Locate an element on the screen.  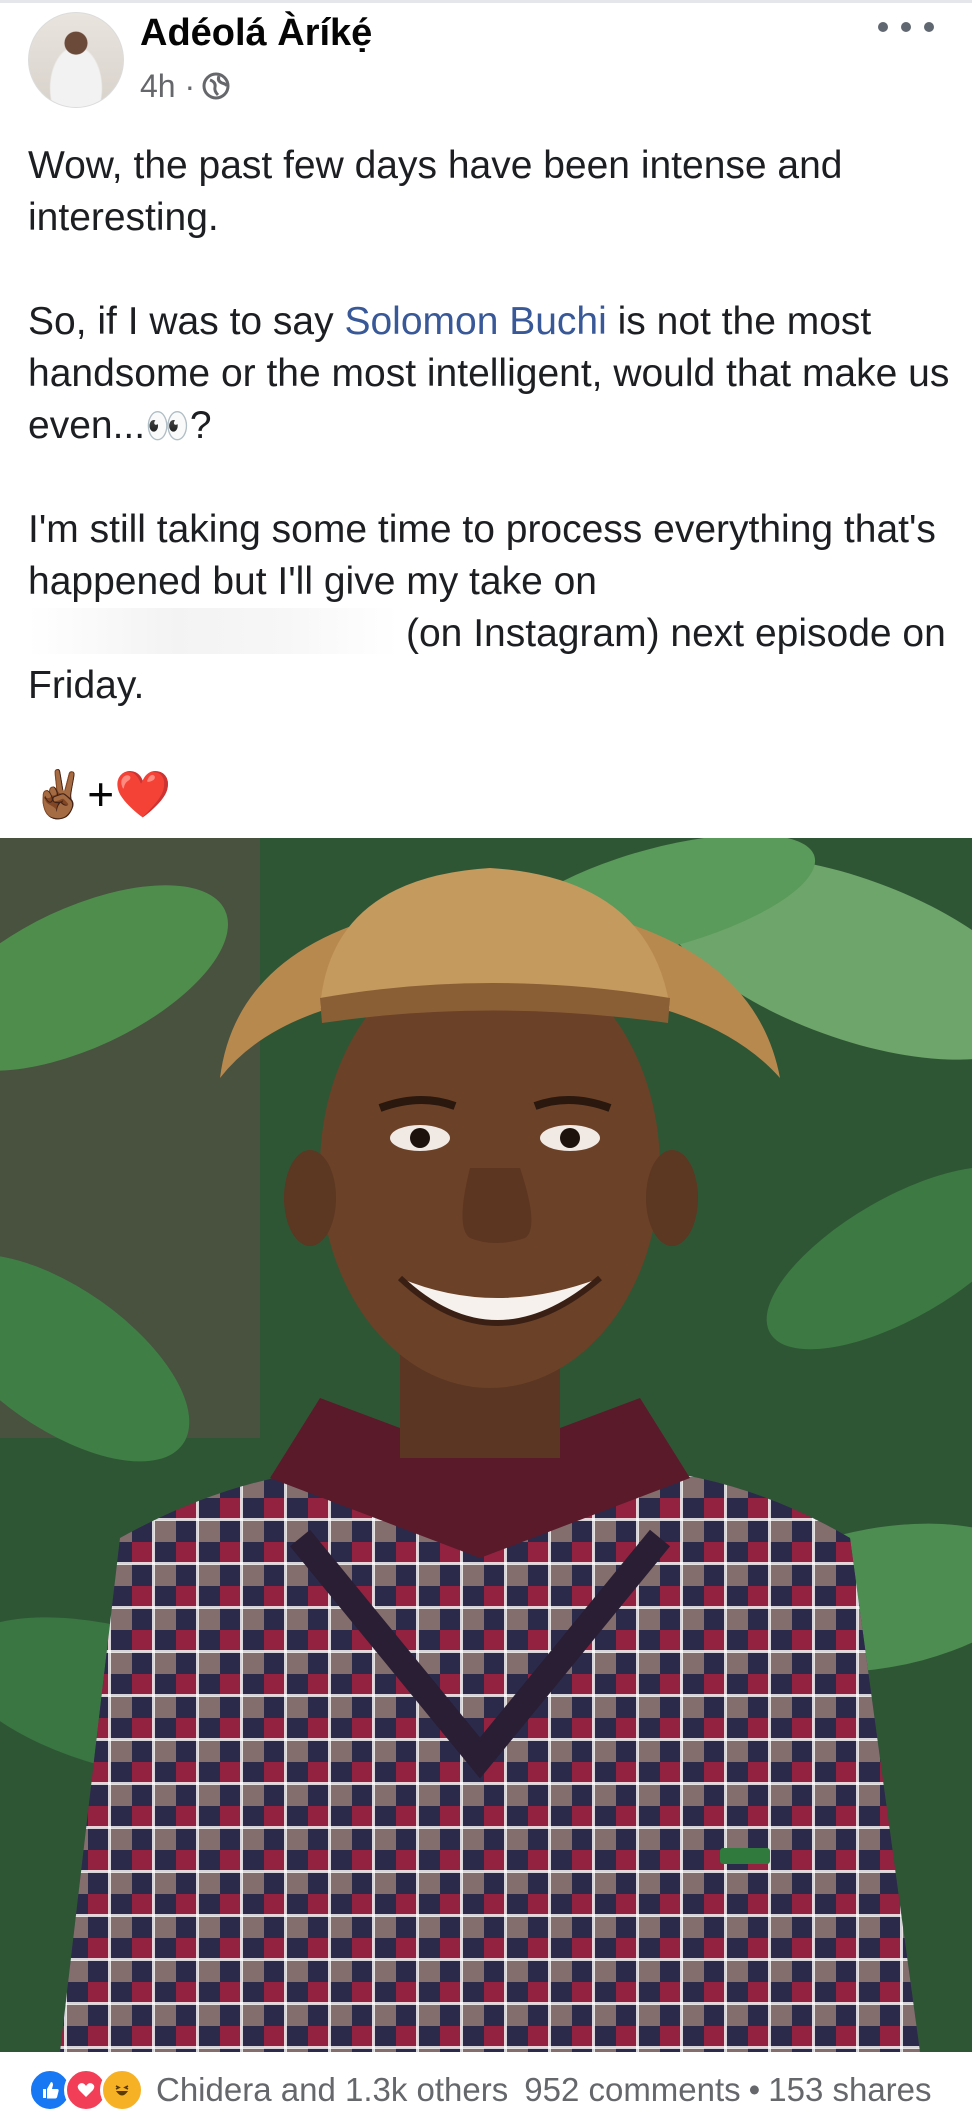
post-meta: 4h · is located at coordinates (185, 86).